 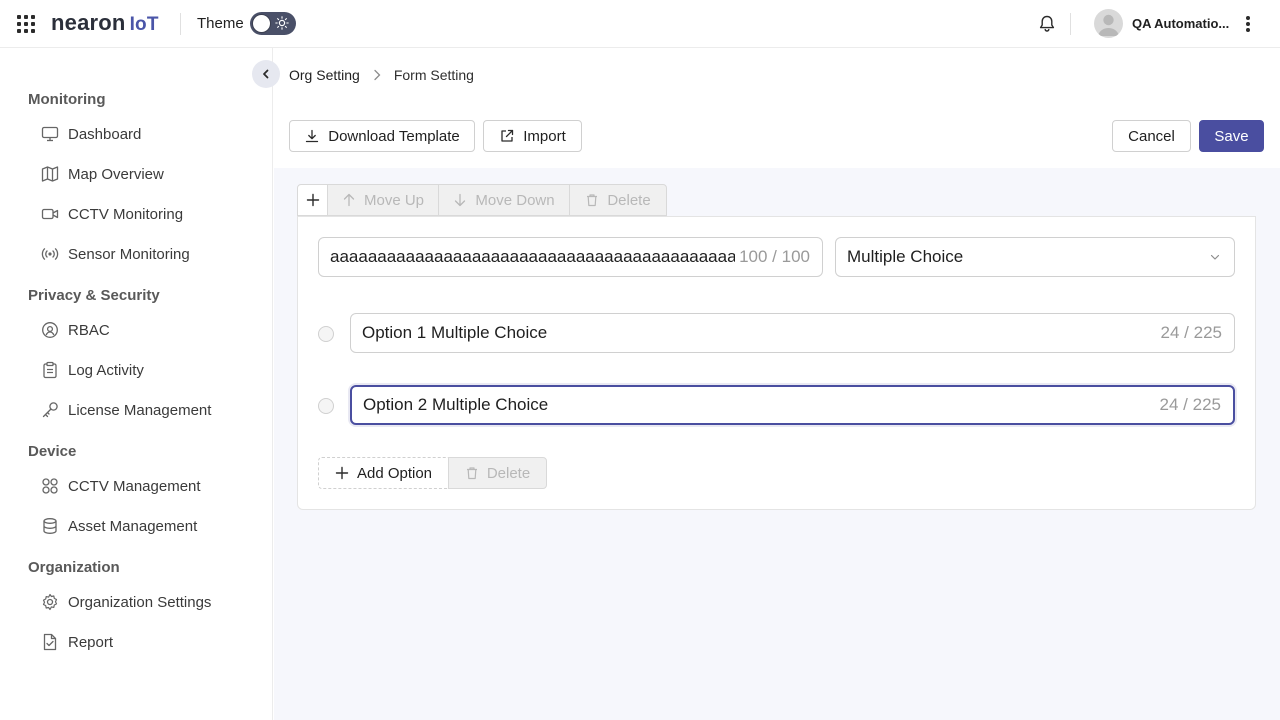 What do you see at coordinates (544, 136) in the screenshot?
I see `import-label: Import` at bounding box center [544, 136].